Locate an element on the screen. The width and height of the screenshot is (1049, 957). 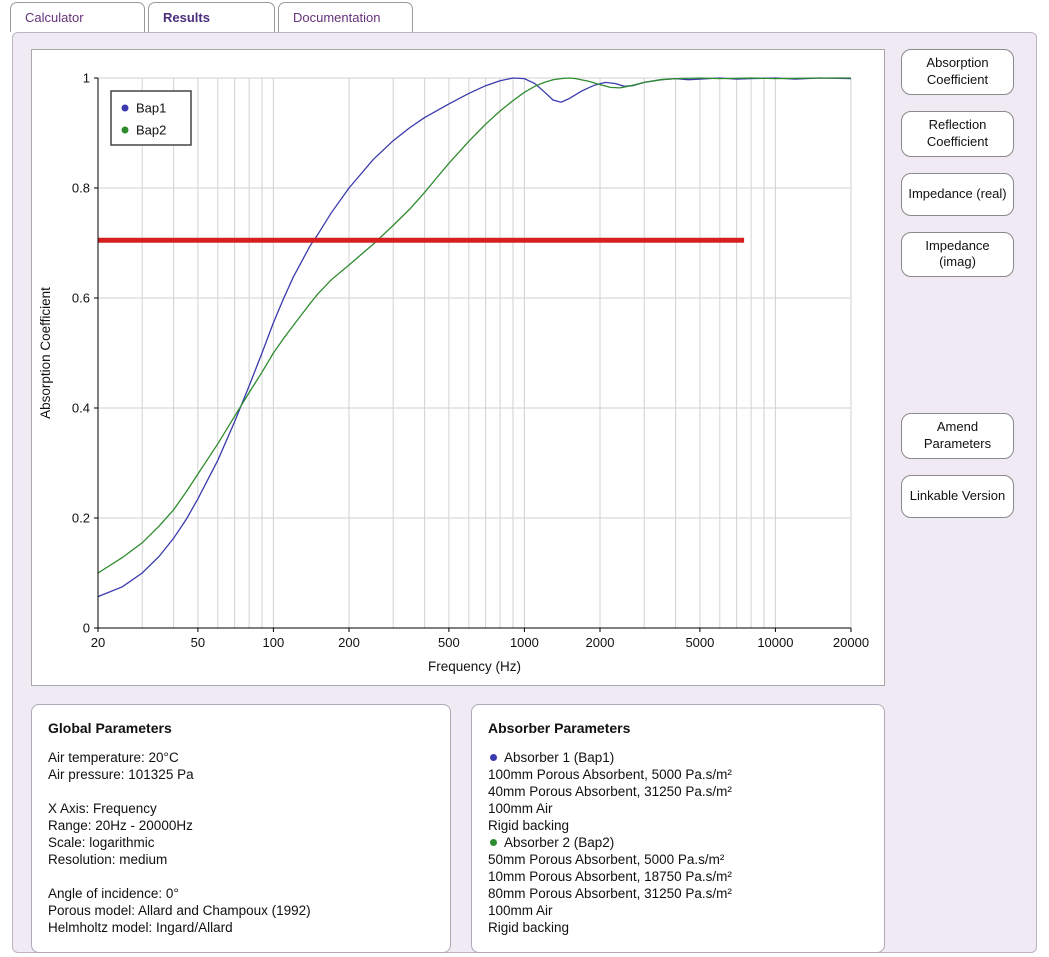
tab-results: Results is located at coordinates (211, 17).